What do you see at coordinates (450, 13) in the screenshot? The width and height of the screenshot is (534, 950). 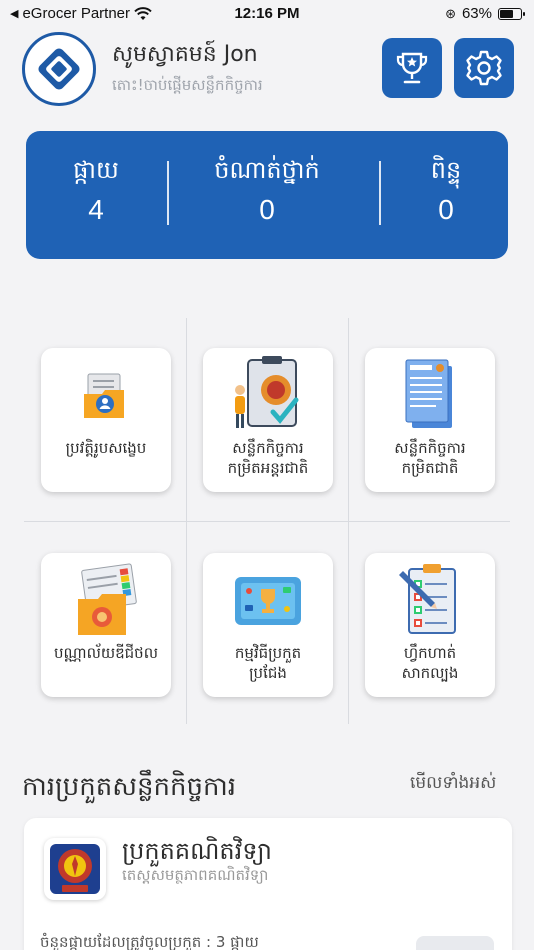 I see `rotation-lock-icon: ⊛` at bounding box center [450, 13].